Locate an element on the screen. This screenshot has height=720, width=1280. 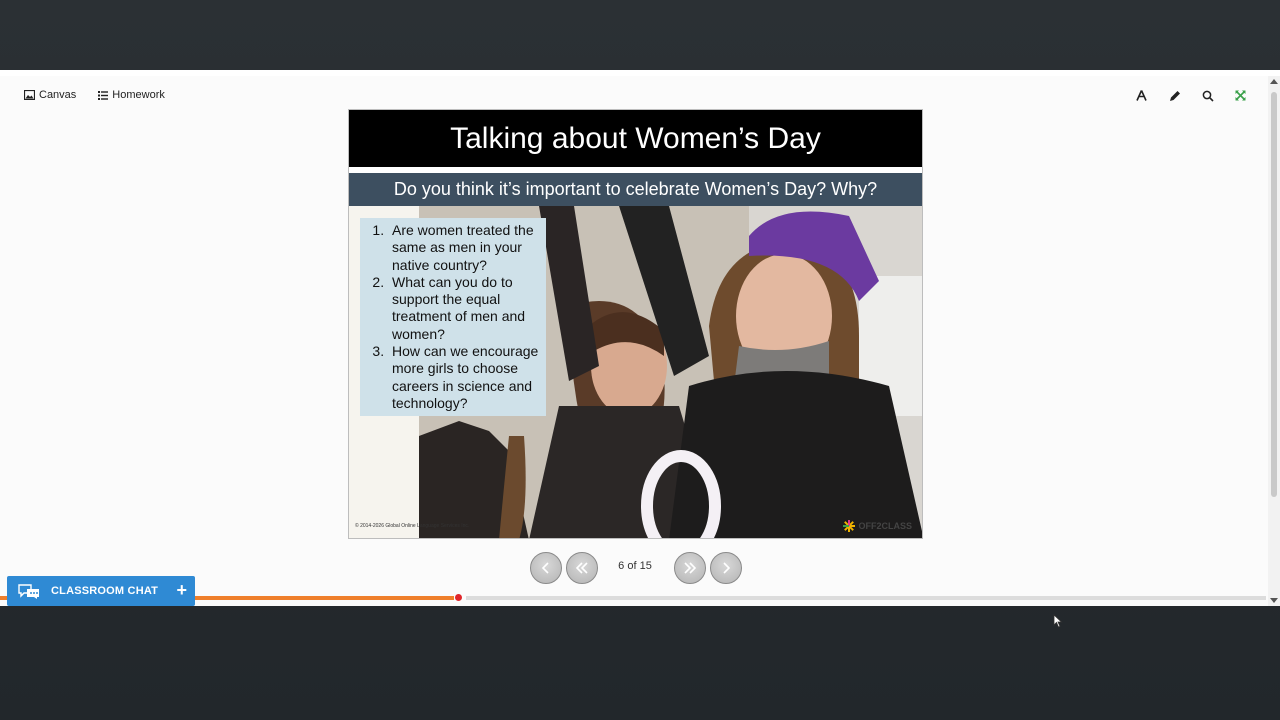
classroom-chat-button: CLASSROOM CHAT + is located at coordinates (101, 591).